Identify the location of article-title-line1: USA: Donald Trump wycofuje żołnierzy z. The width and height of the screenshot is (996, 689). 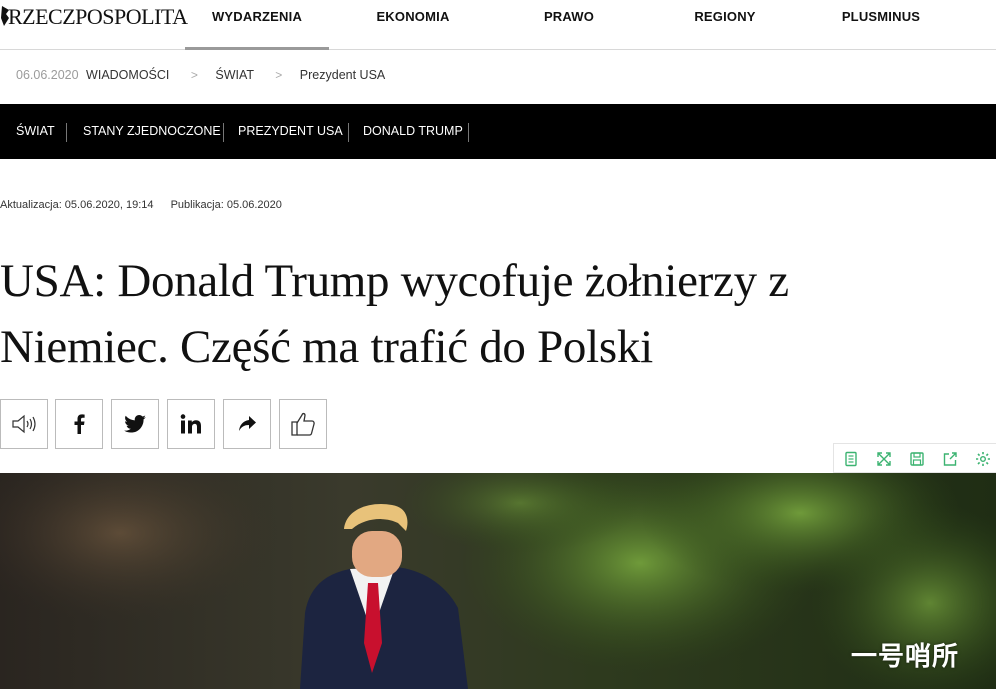
(394, 281).